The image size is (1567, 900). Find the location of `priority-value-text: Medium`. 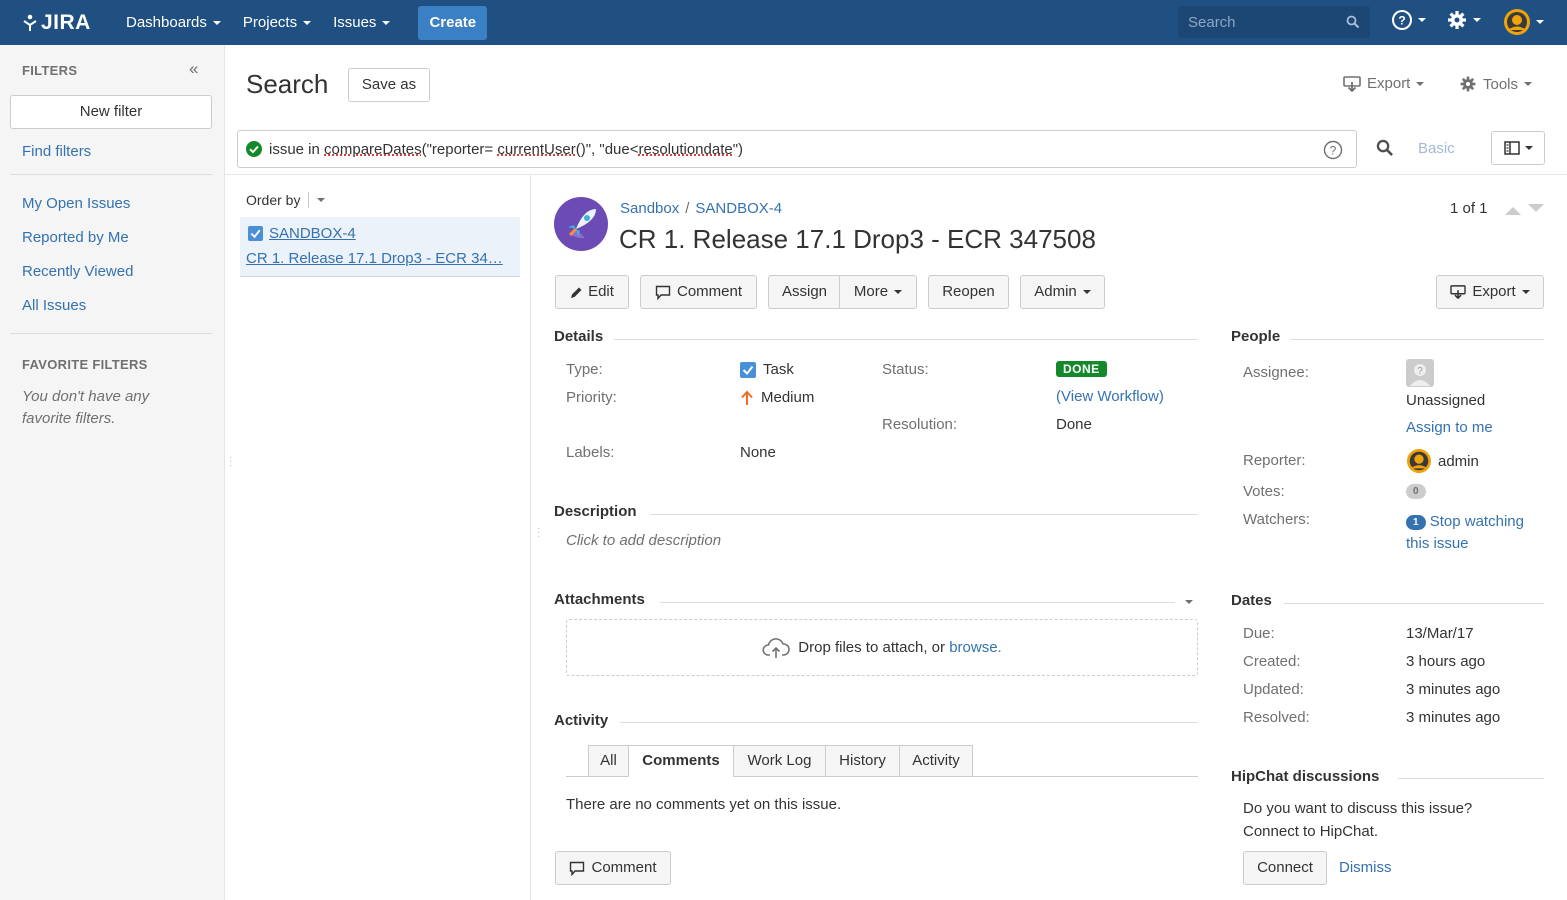

priority-value-text: Medium is located at coordinates (788, 397).